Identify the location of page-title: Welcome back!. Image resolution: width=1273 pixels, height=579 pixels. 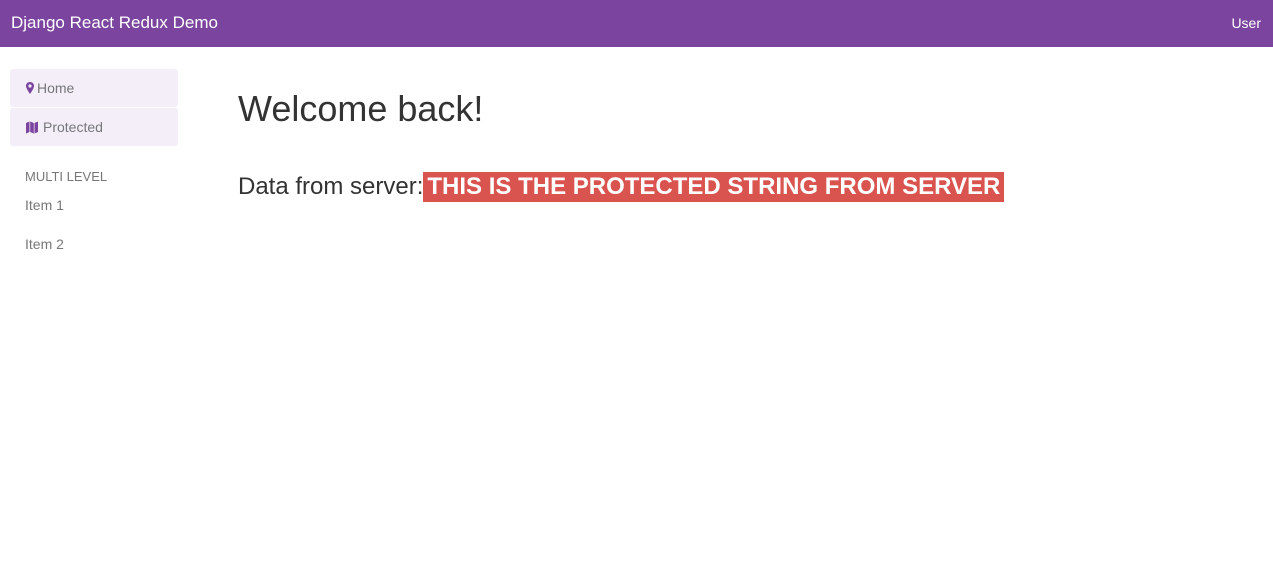
(361, 108).